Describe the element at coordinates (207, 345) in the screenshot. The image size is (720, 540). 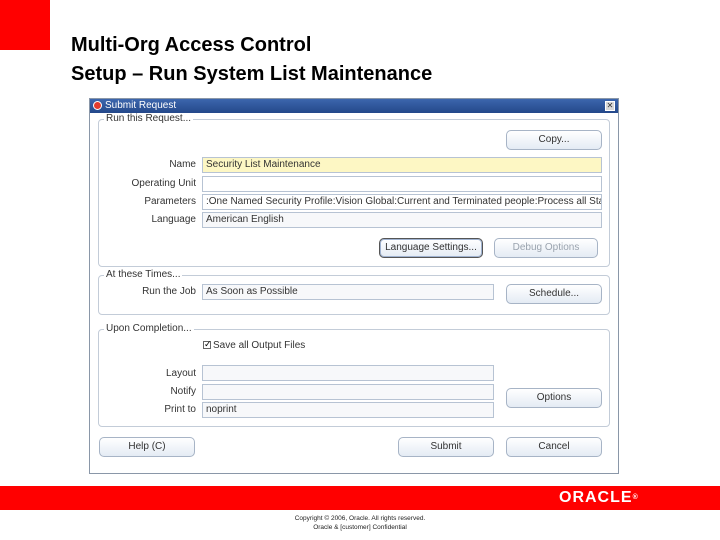
I see `save-output-checkbox: ✓` at that location.